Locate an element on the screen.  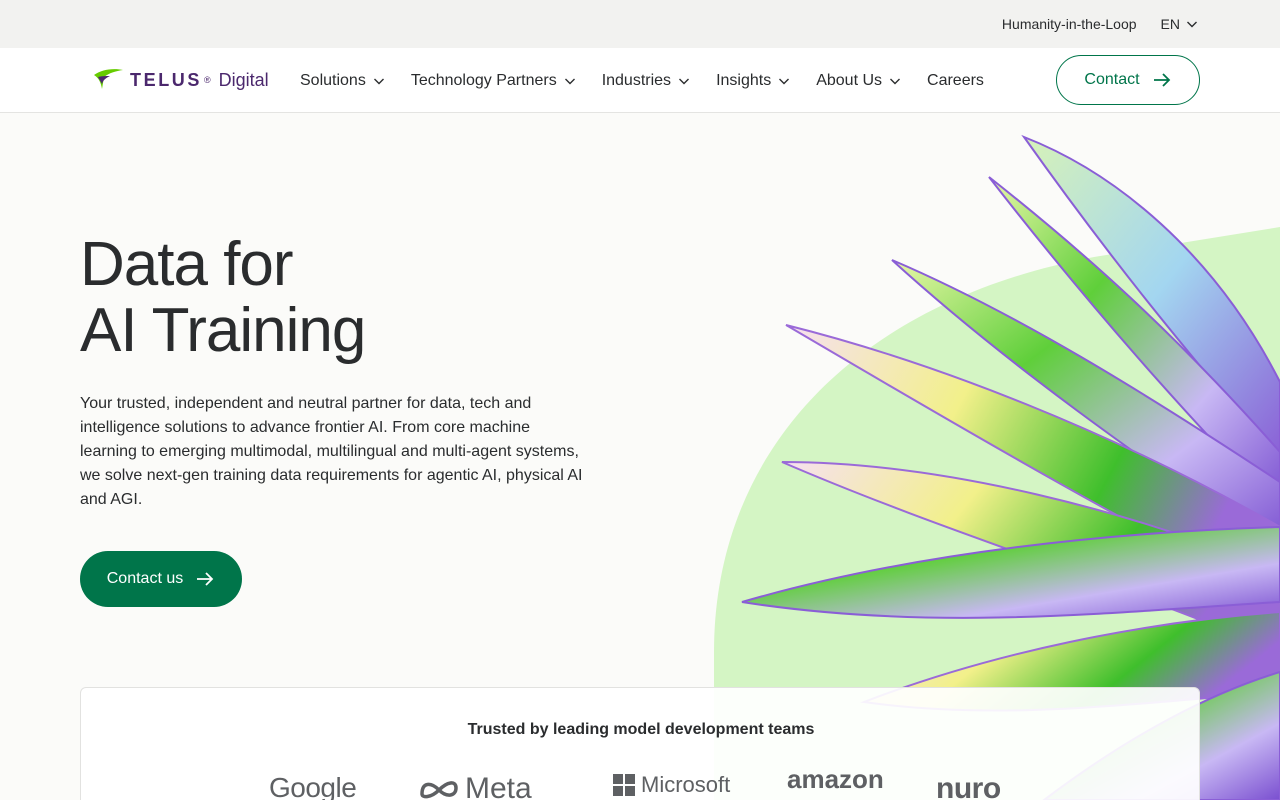
logo-subtitle: Digital is located at coordinates (243, 79).